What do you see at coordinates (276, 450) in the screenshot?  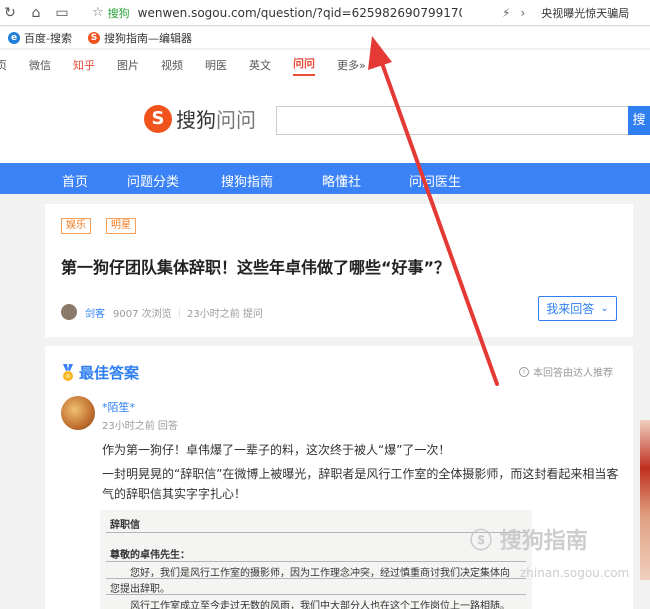 I see `answer-paragraph: 作为第一狗仔！卓伟爆了一辈子的料，这次终于被人“爆”了一次！` at bounding box center [276, 450].